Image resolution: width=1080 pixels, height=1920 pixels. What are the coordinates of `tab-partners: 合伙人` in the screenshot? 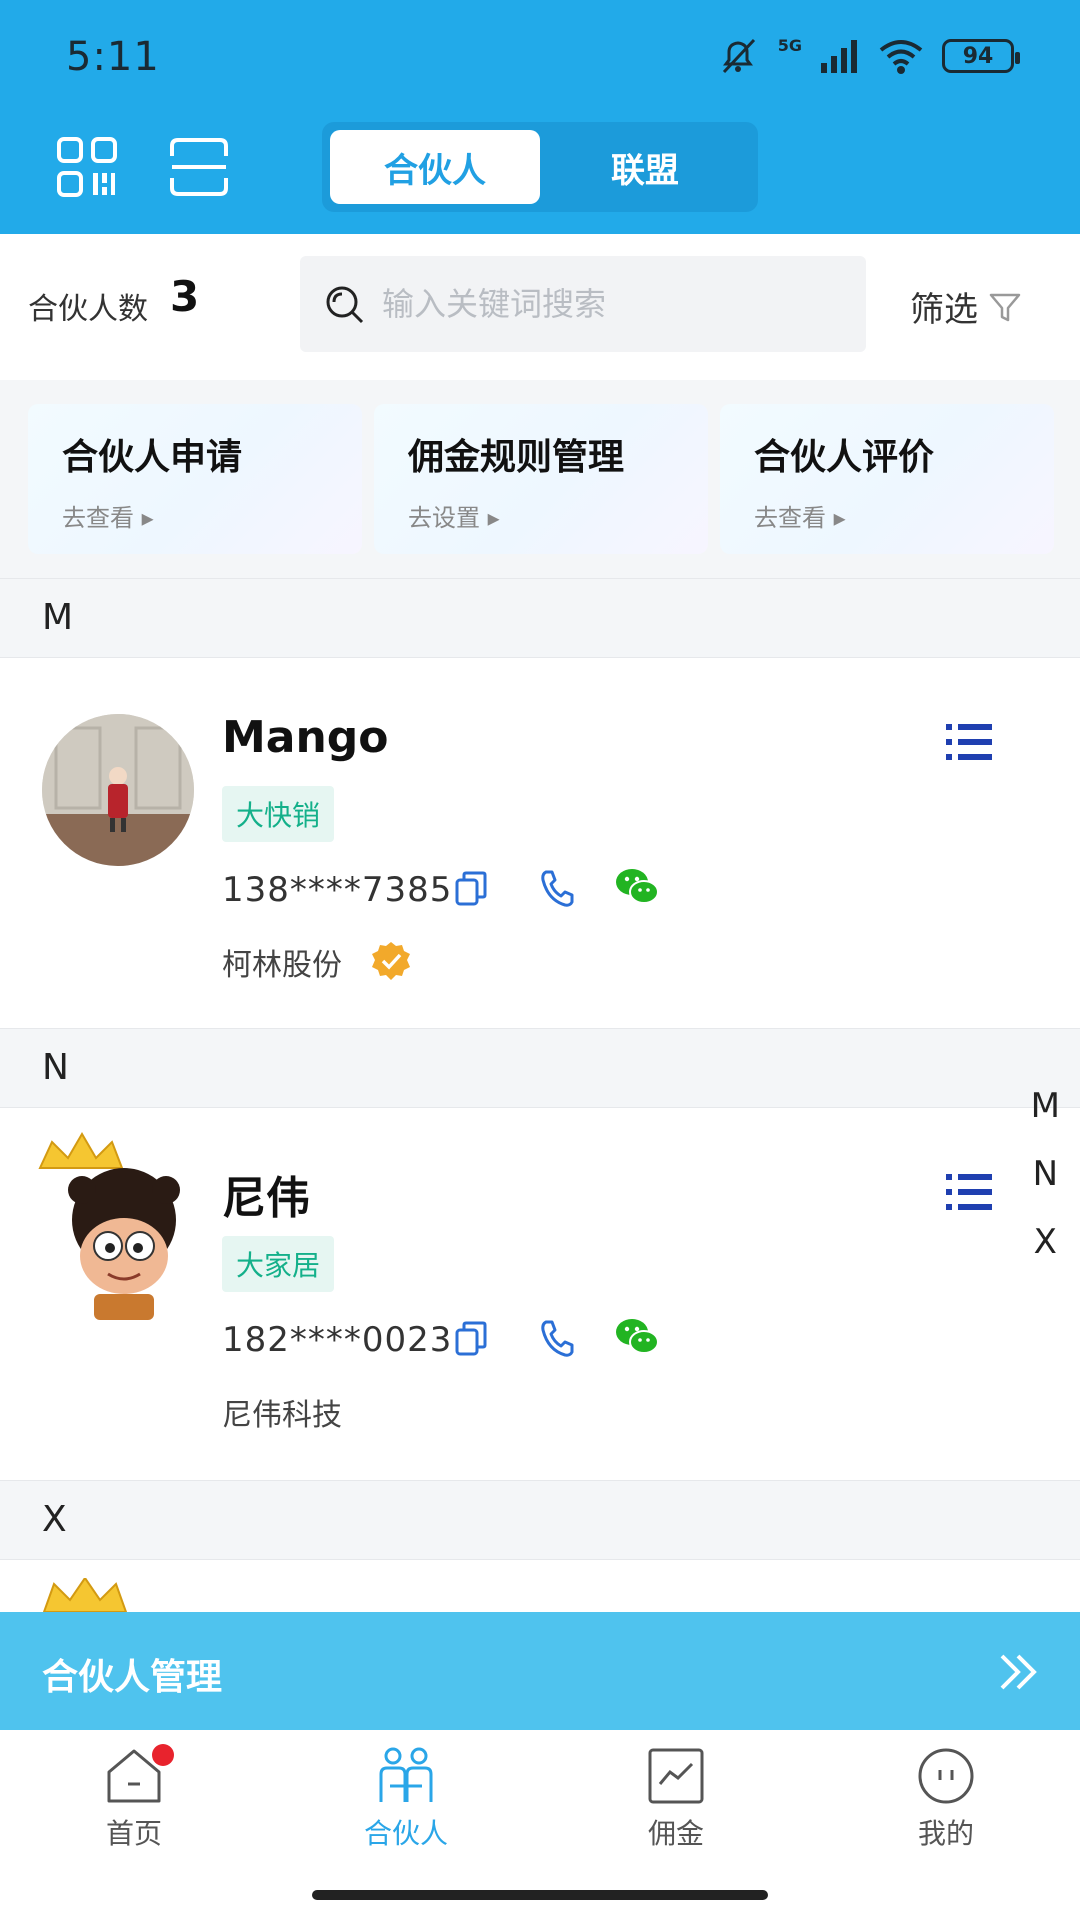 It's located at (435, 167).